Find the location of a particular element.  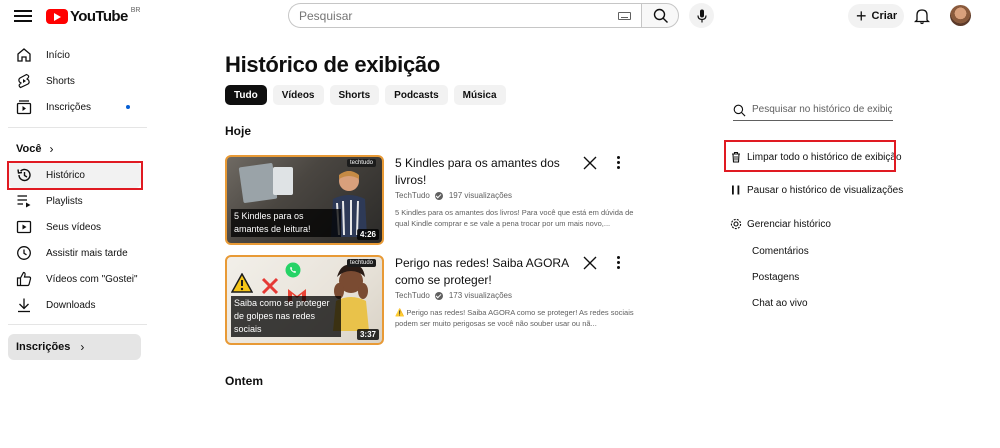

voice-search-button is located at coordinates (701, 15).